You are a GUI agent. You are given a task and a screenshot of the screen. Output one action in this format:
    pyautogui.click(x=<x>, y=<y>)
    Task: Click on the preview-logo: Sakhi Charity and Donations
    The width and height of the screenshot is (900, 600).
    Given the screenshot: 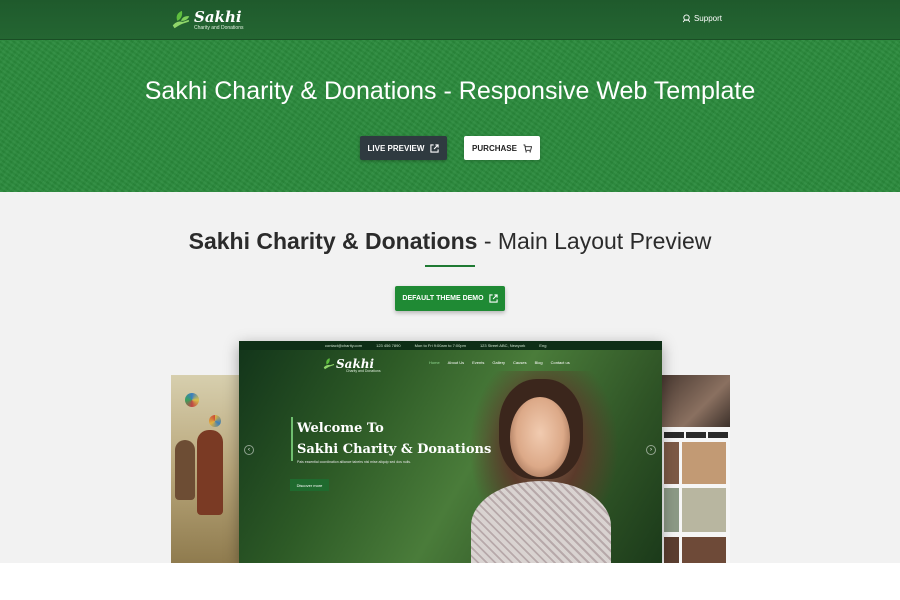 What is the action you would take?
    pyautogui.click(x=358, y=365)
    